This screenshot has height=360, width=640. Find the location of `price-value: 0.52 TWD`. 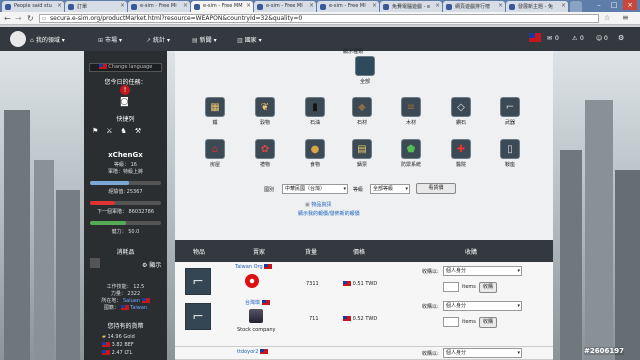

price-value: 0.52 TWD is located at coordinates (365, 319).